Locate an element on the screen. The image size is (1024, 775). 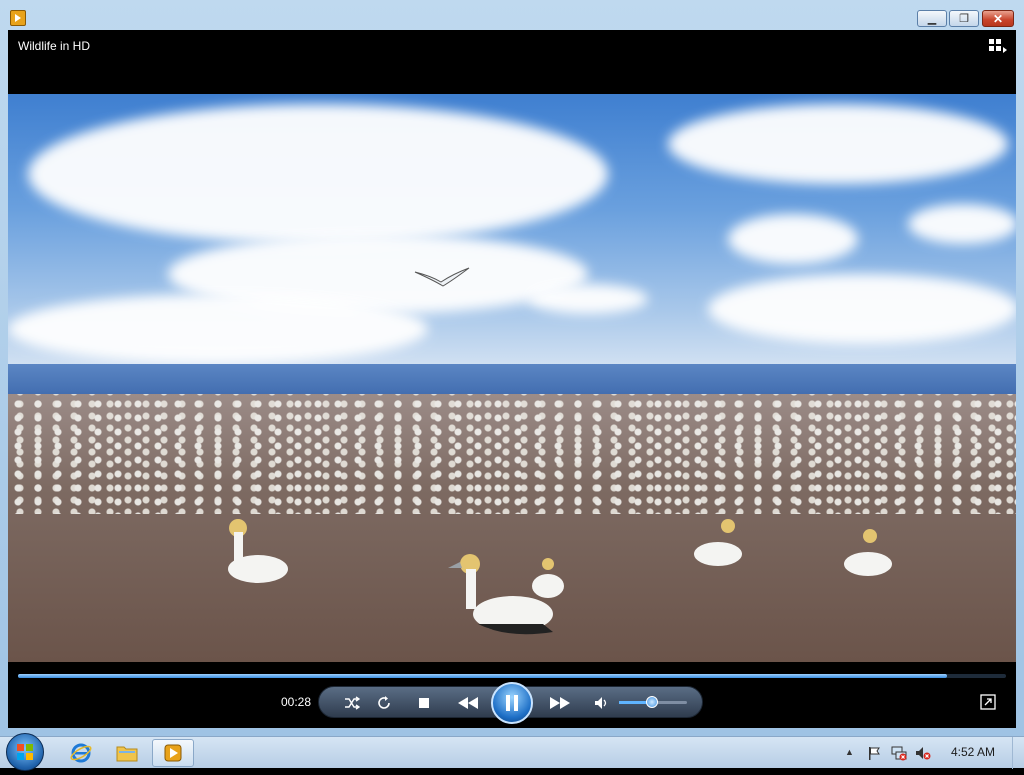
start-button is located at coordinates (25, 752).